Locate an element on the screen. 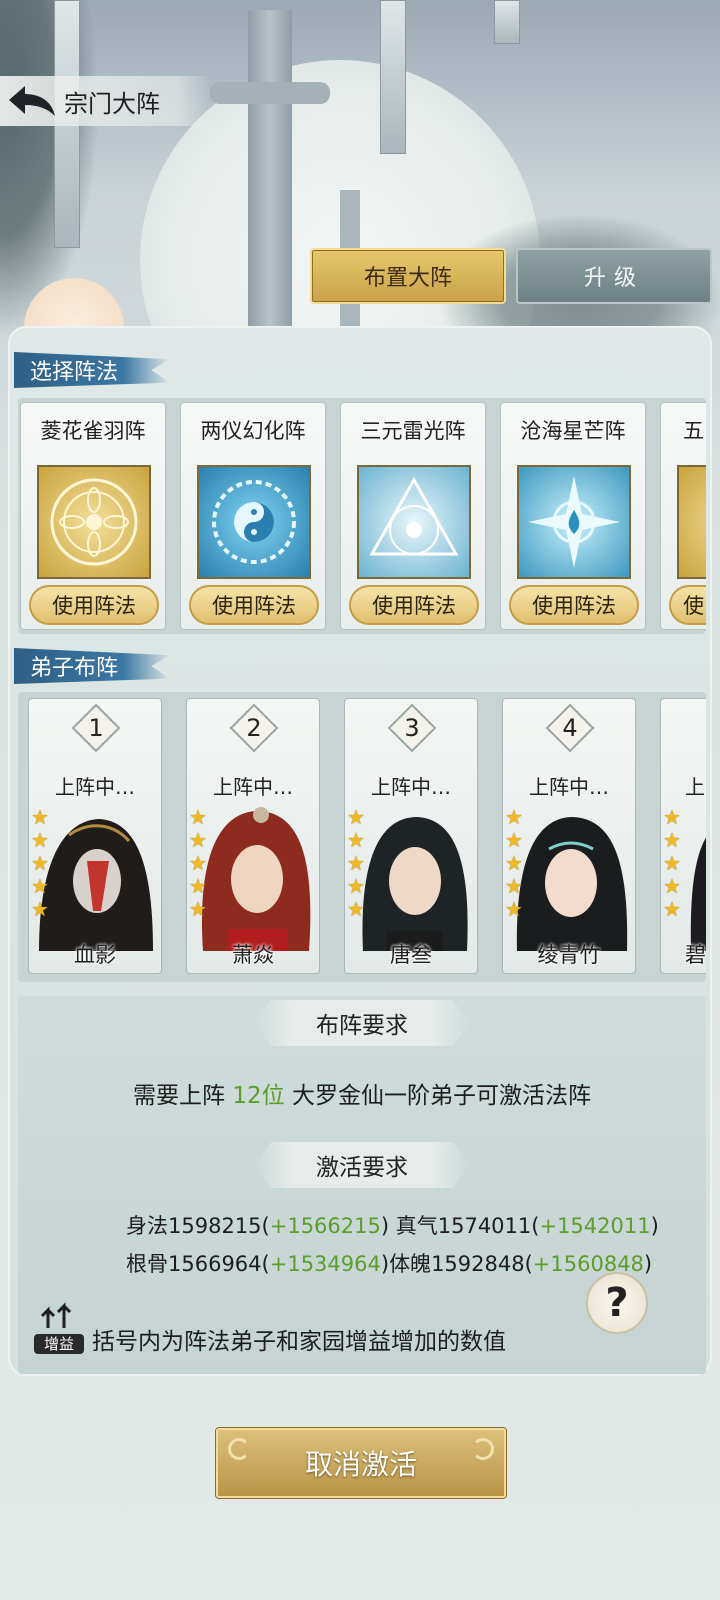 The width and height of the screenshot is (720, 1600). activation-requirement-title: 激活要求 is located at coordinates (362, 1165).